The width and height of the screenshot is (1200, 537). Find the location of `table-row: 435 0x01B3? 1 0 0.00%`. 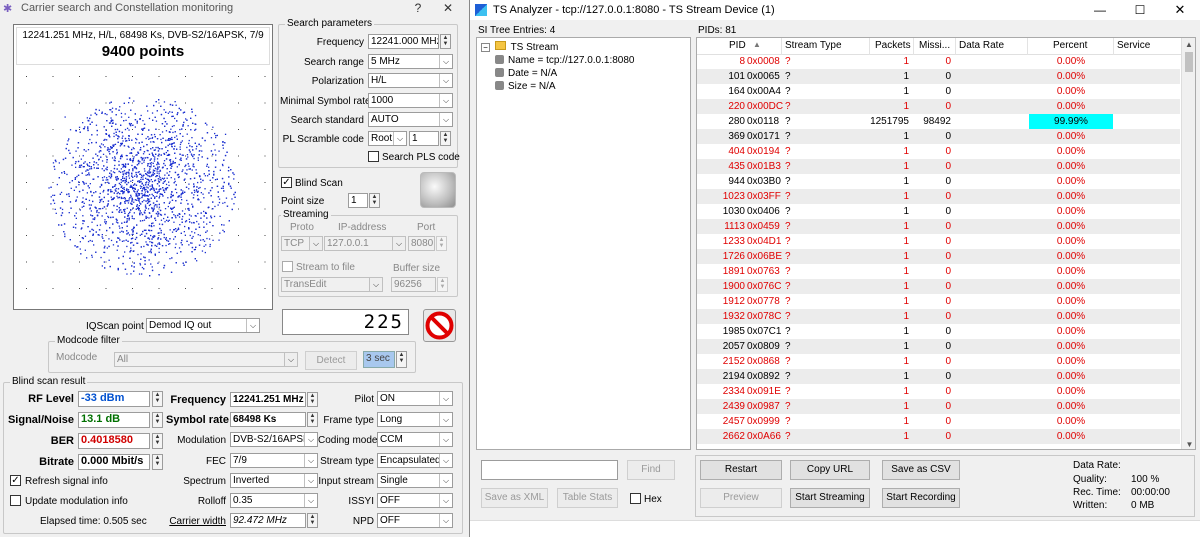

table-row: 435 0x01B3? 1 0 0.00% is located at coordinates (938, 166).